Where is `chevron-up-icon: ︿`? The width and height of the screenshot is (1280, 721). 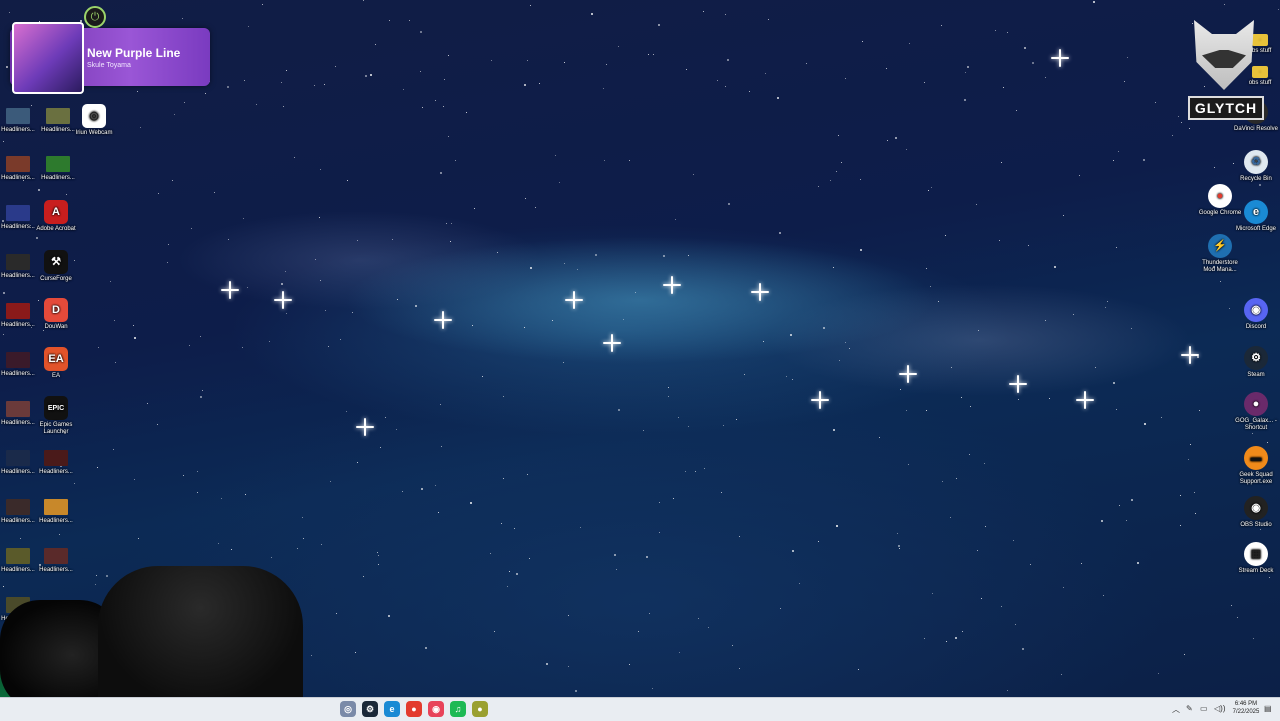
chevron-up-icon: ︿ is located at coordinates (1176, 709).